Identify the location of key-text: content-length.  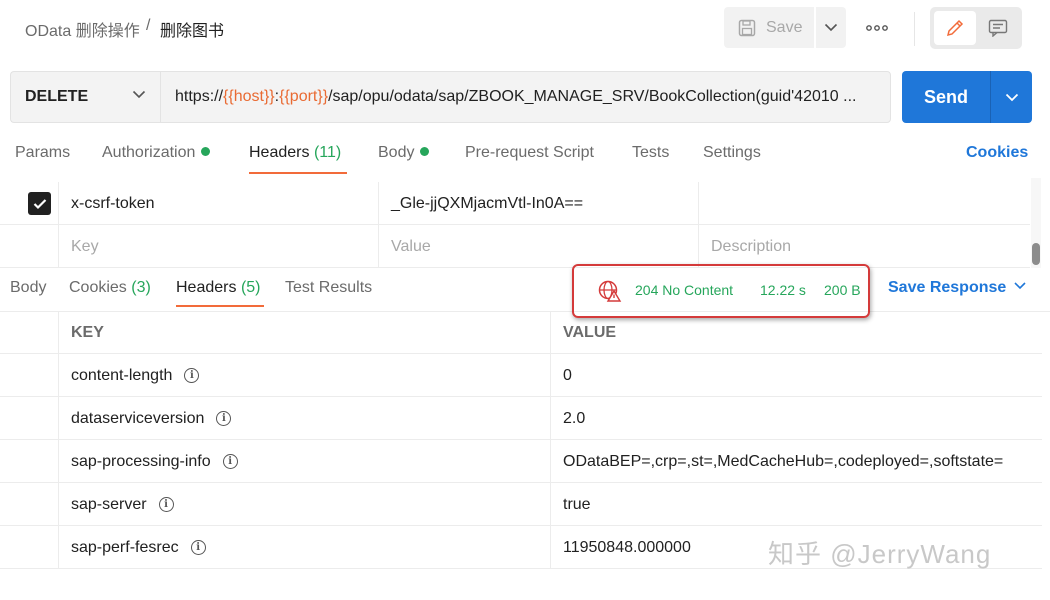
(122, 375).